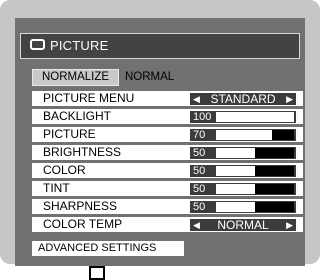  I want to click on menu-row-brightness: BRIGHTNESS 50, so click(167, 152).